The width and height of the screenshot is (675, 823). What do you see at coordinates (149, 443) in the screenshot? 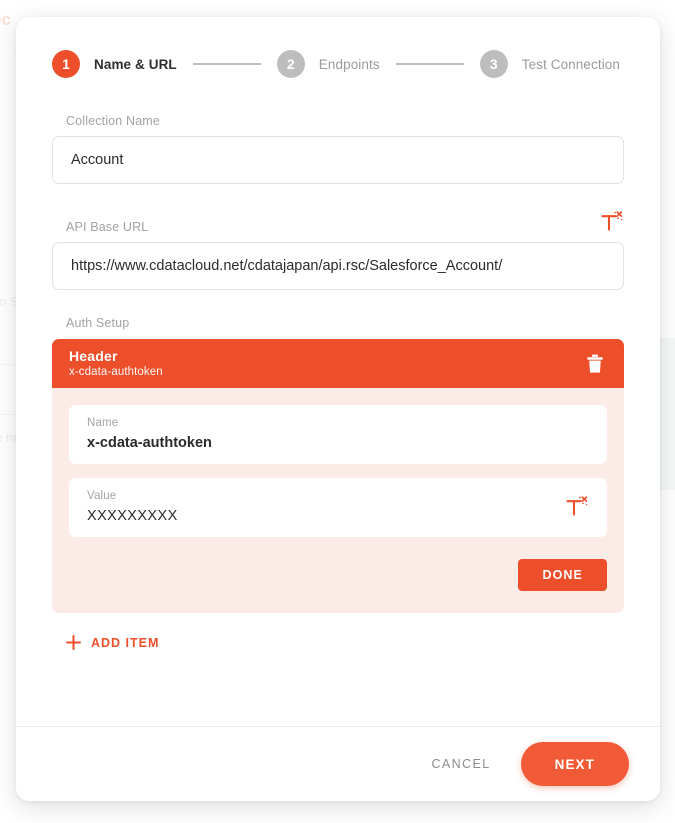
I see `auth-name-value: x-cdata-authtoken` at bounding box center [149, 443].